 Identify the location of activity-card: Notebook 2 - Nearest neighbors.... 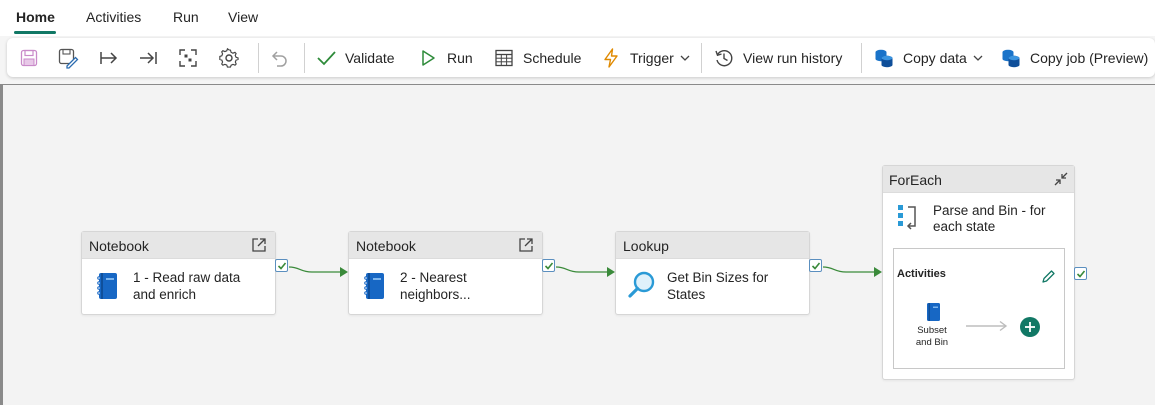
(445, 273).